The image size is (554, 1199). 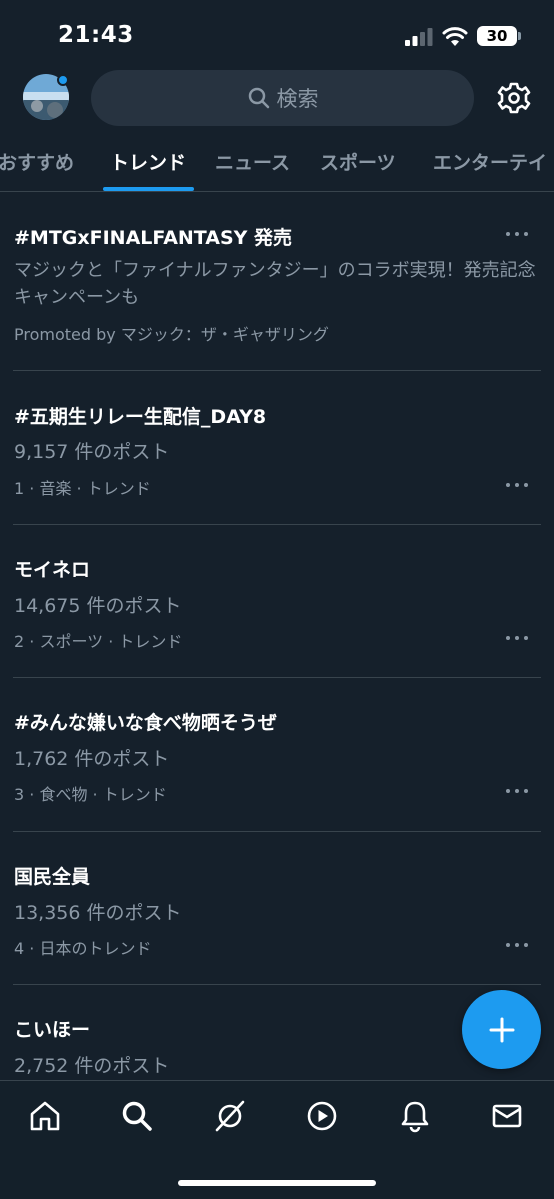 I want to click on trend-title: #みんな嫌いな食べ物晒そうぜ, so click(x=145, y=723).